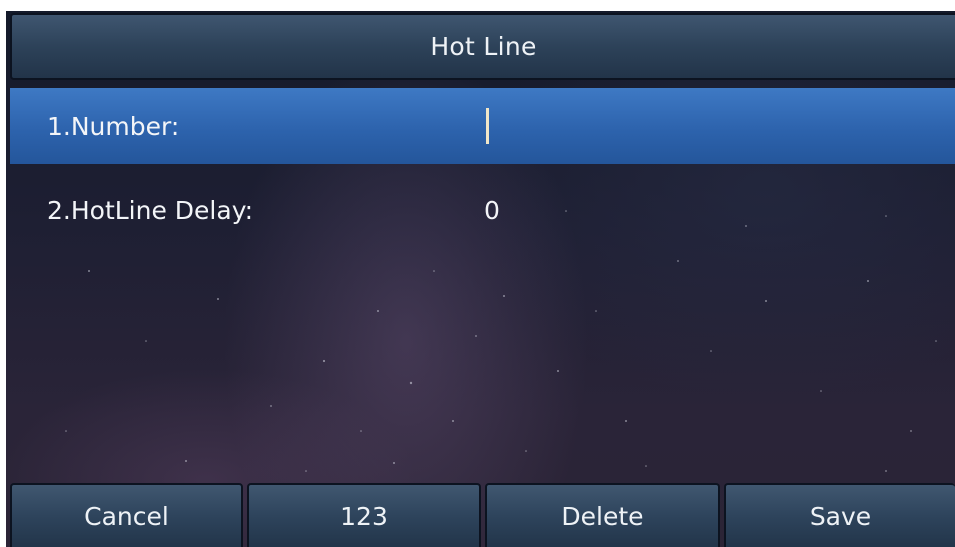  Describe the element at coordinates (126, 515) in the screenshot. I see `cancel-button: Cancel` at that location.